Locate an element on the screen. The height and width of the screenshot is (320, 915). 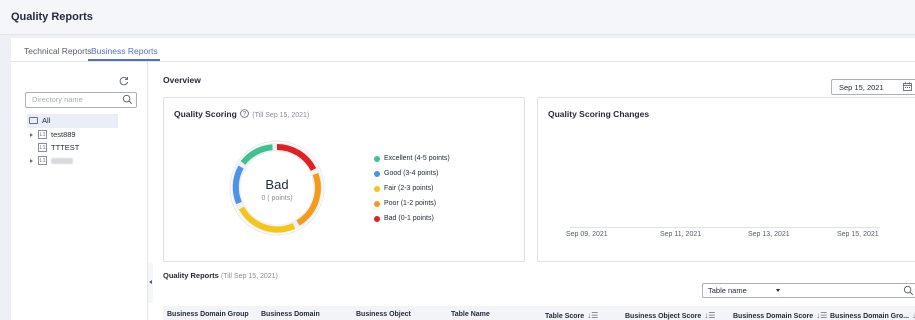
page-title: Quality Reports is located at coordinates (52, 17).